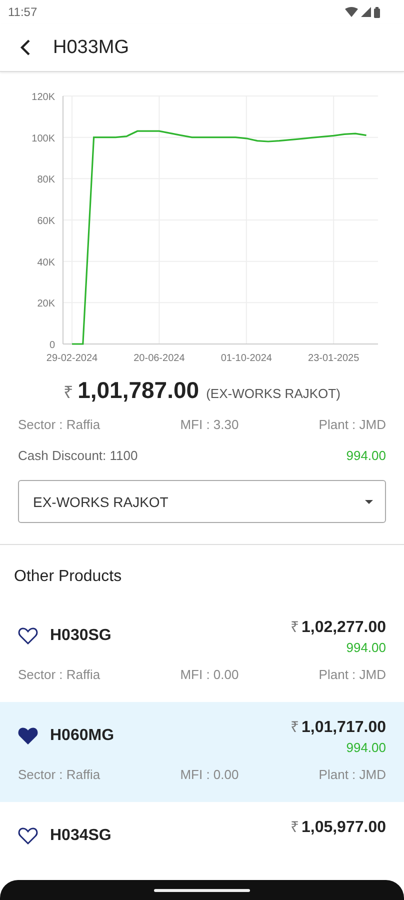  I want to click on back-button, so click(25, 47).